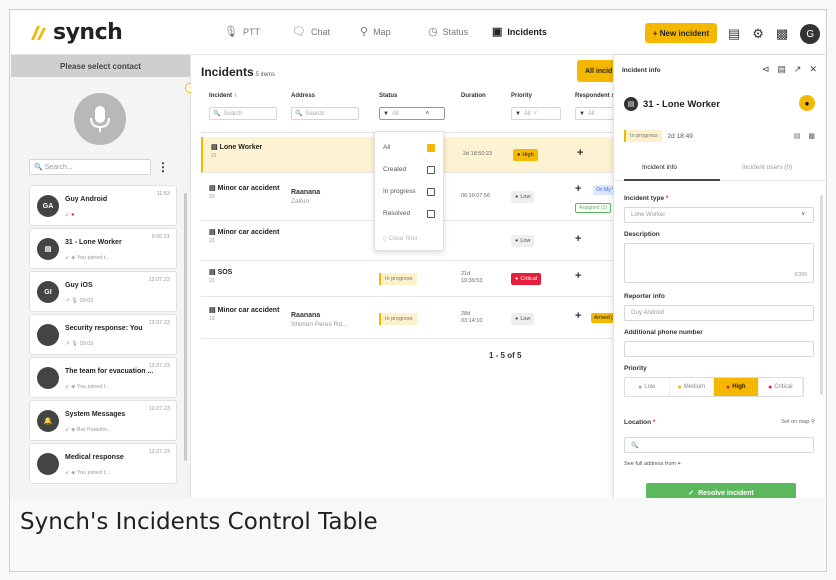 This screenshot has height=580, width=836. What do you see at coordinates (783, 387) in the screenshot?
I see `priority-critical-label: Critical` at bounding box center [783, 387].